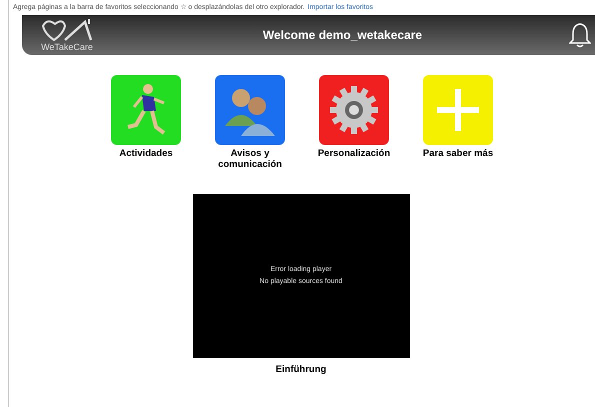  Describe the element at coordinates (354, 153) in the screenshot. I see `tile-label: Personalización` at that location.